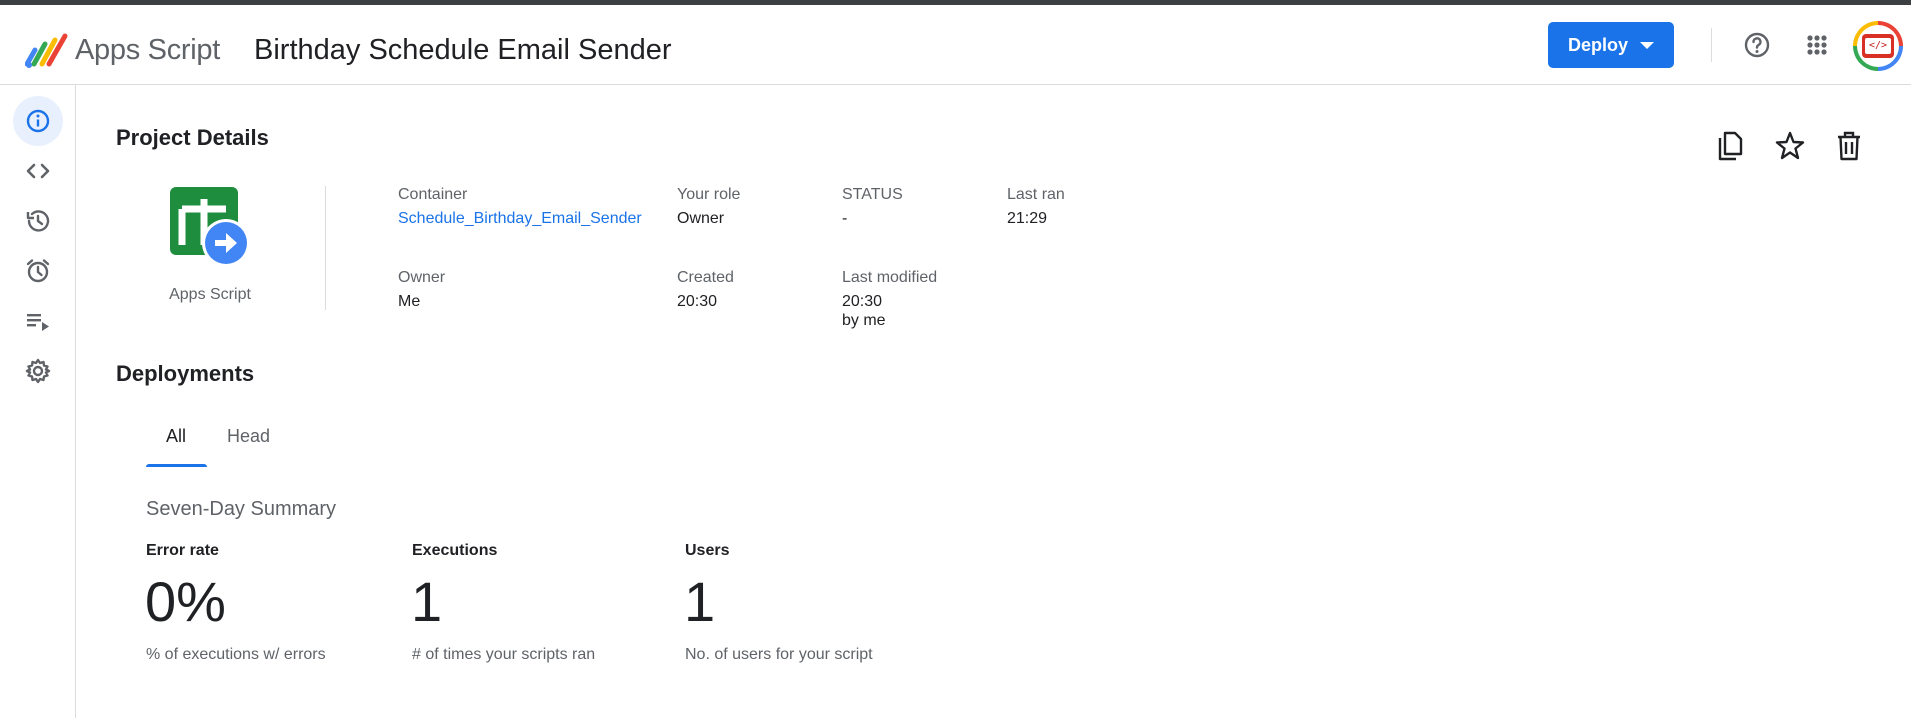  I want to click on last-modified-value: 20:30, so click(862, 301).